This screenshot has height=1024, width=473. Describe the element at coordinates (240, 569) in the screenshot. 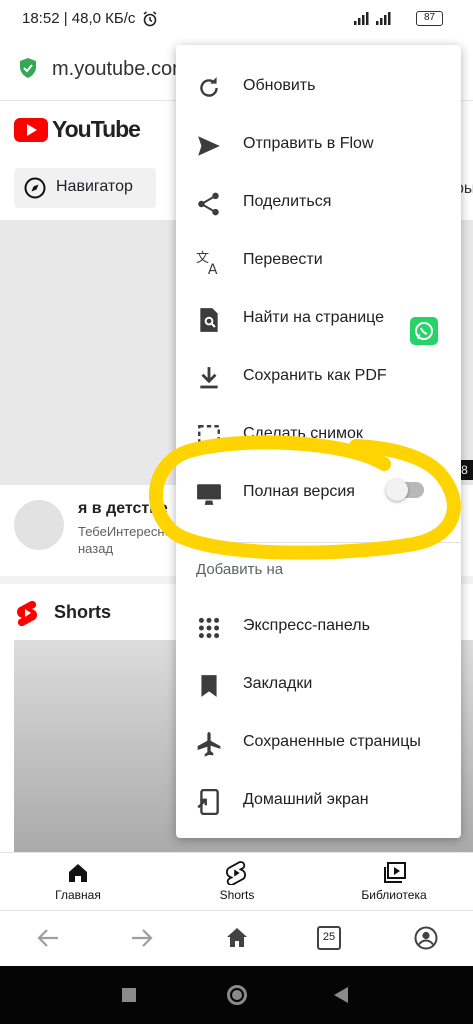

I see `add-to-section-label: Добавить на` at that location.